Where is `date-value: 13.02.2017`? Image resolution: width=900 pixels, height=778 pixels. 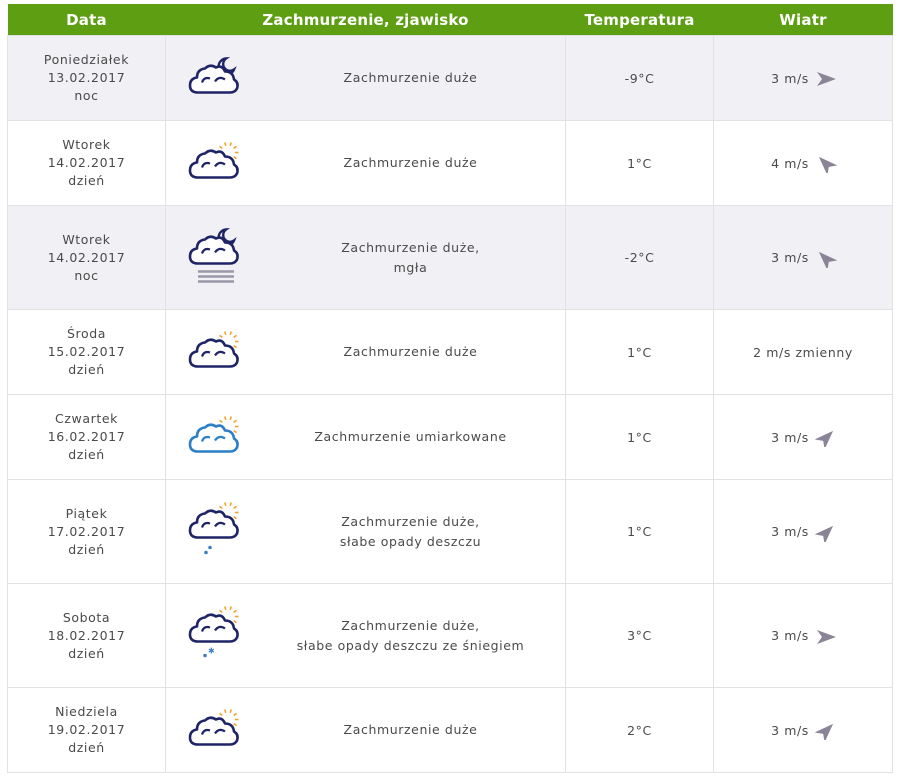
date-value: 13.02.2017 is located at coordinates (86, 77).